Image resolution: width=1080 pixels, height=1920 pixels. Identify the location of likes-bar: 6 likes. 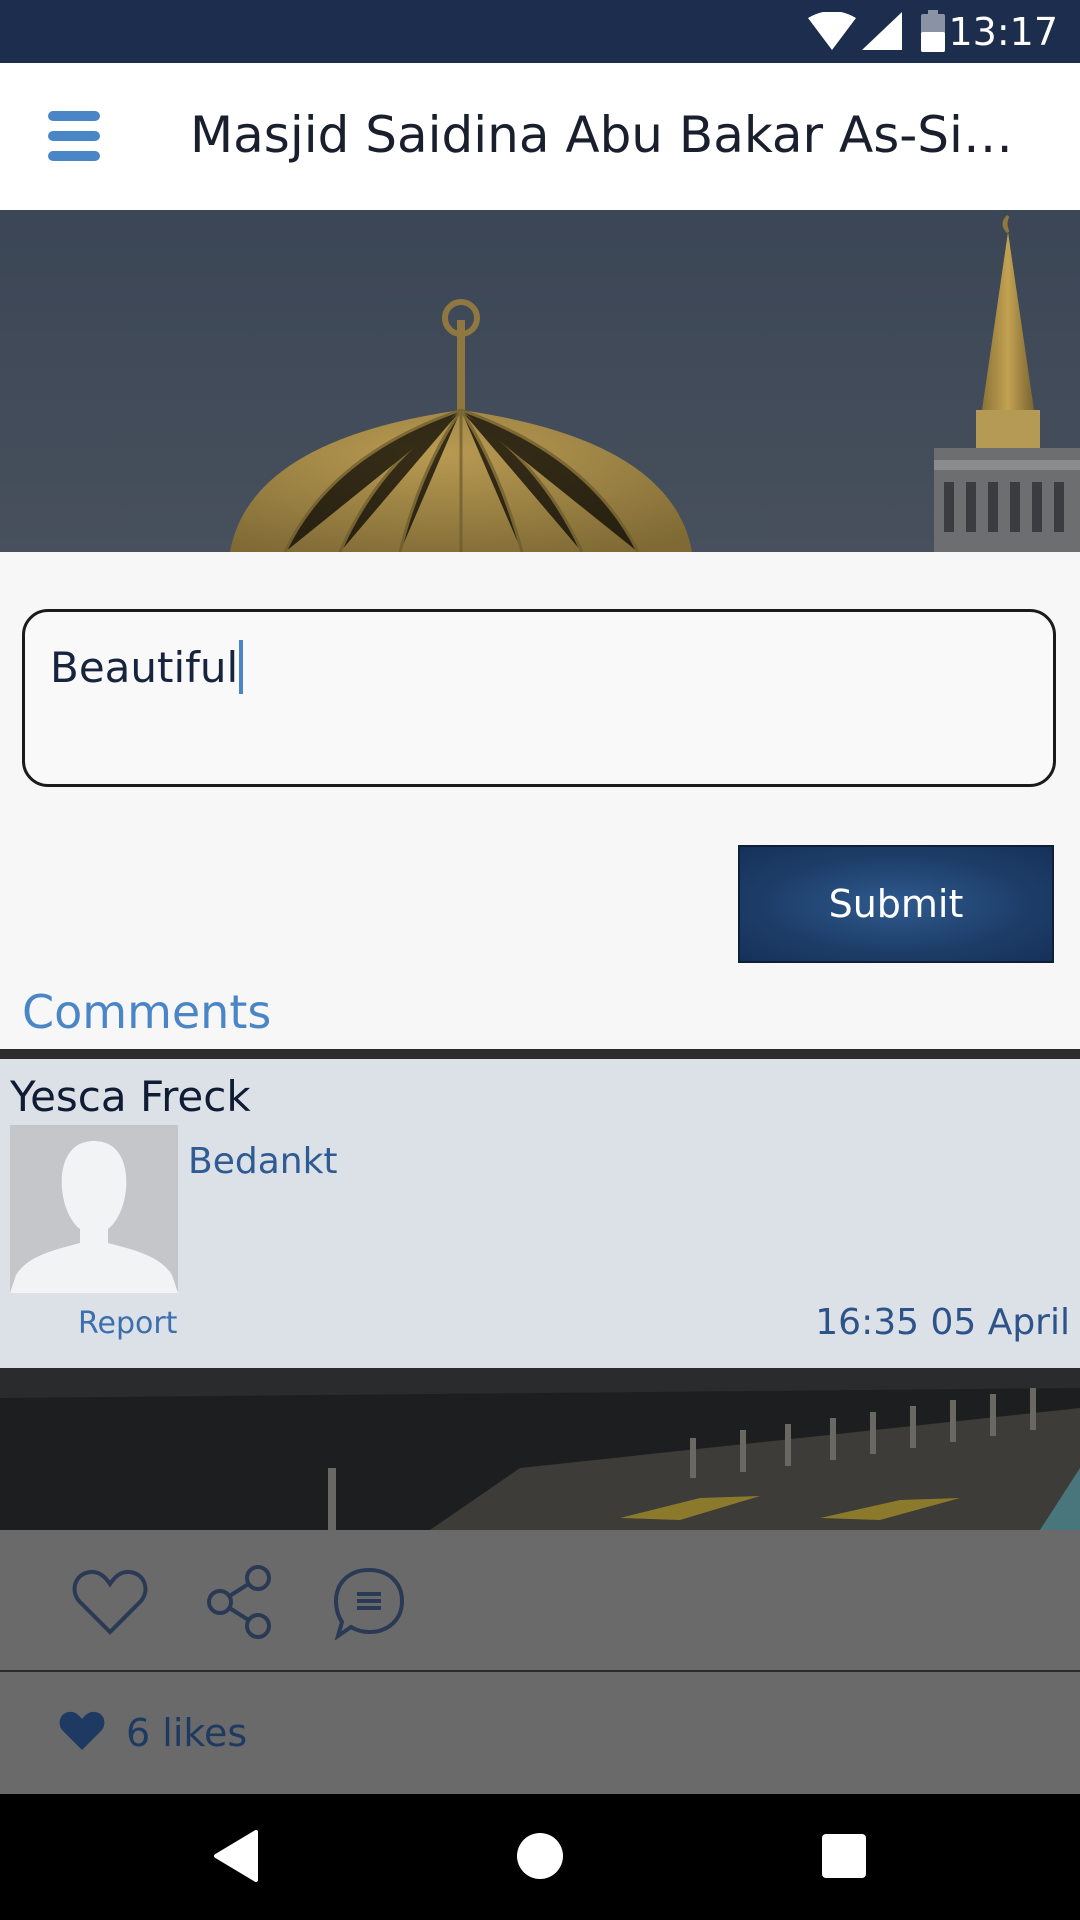
(540, 1733).